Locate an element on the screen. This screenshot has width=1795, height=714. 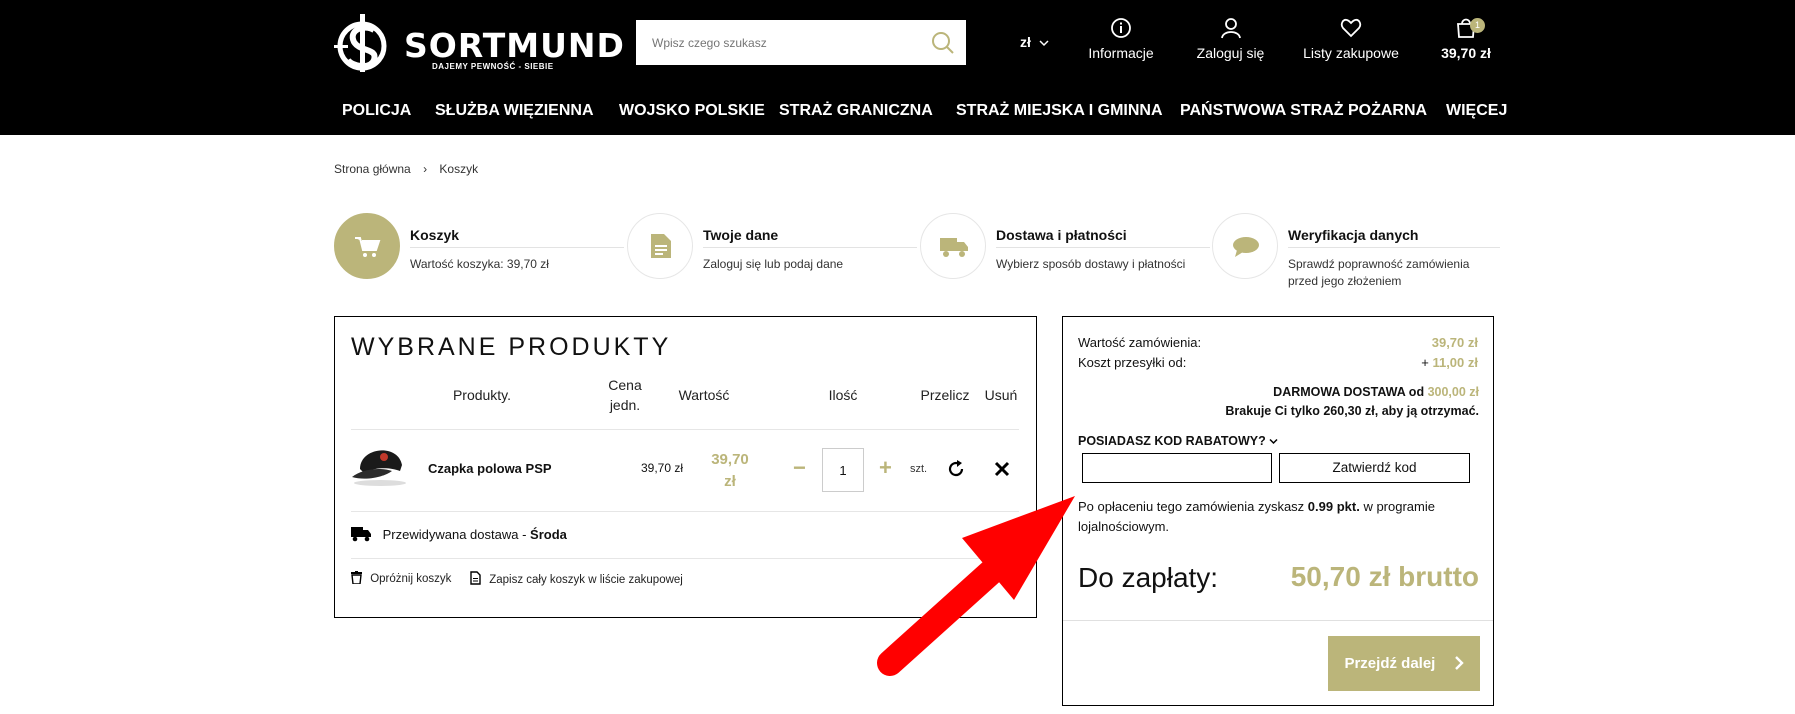
col-value: Wartość is located at coordinates (704, 395).